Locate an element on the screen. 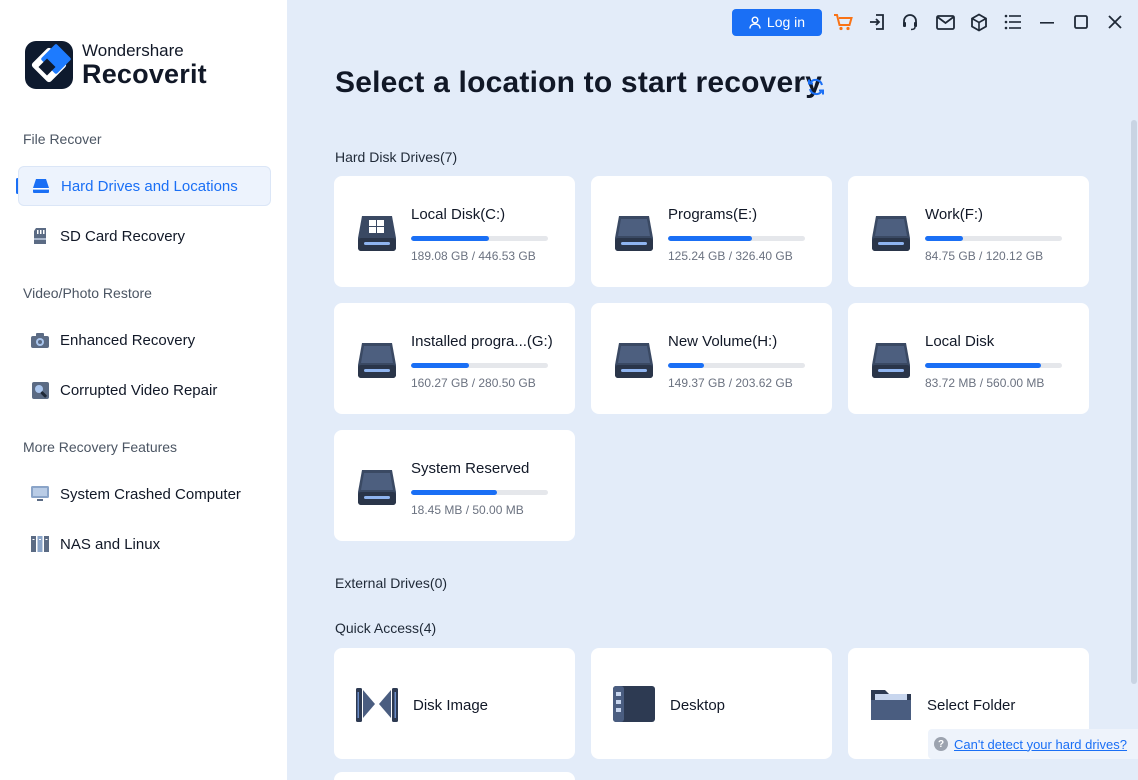 Image resolution: width=1138 pixels, height=780 pixels. user-icon is located at coordinates (755, 22).